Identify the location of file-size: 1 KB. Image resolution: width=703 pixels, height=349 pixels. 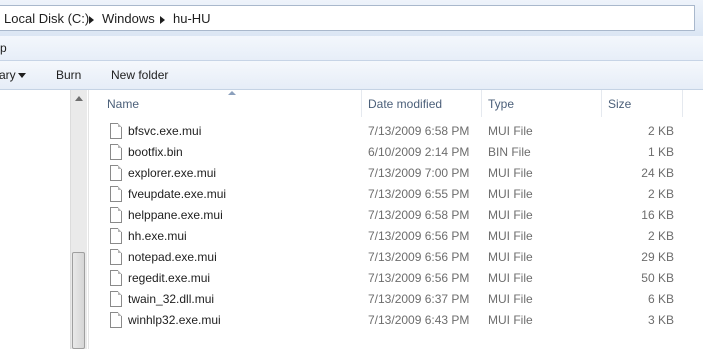
(660, 152).